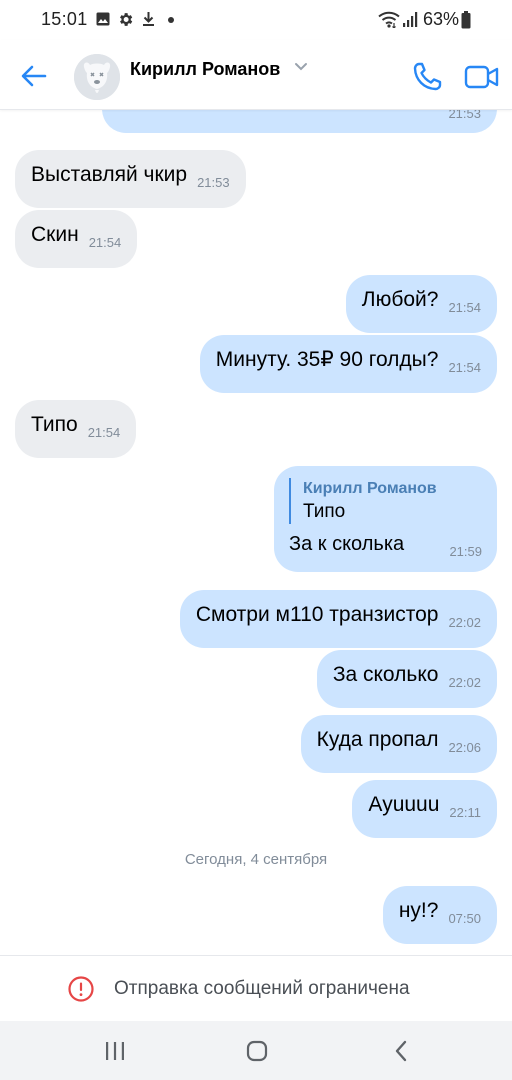 The width and height of the screenshot is (512, 1080). Describe the element at coordinates (301, 67) in the screenshot. I see `chevron-down-icon` at that location.